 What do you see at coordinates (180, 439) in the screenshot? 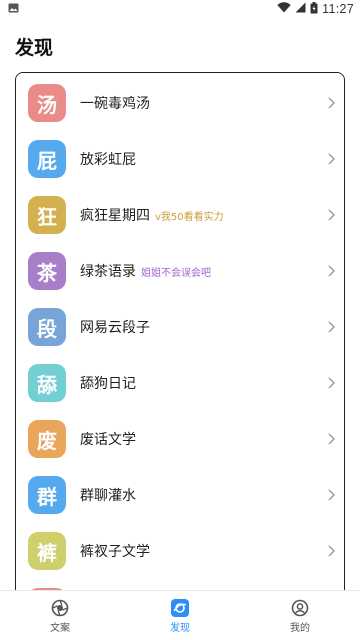
I see `list-item-nonsense-literature: 废 废话文学` at bounding box center [180, 439].